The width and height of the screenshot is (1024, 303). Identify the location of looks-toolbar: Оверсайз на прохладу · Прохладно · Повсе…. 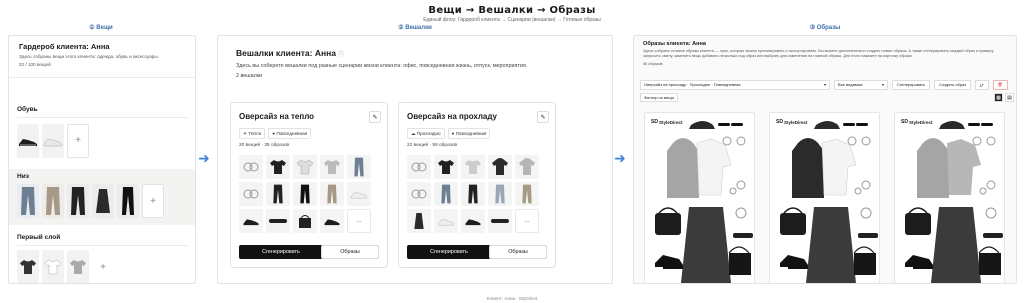
(827, 84).